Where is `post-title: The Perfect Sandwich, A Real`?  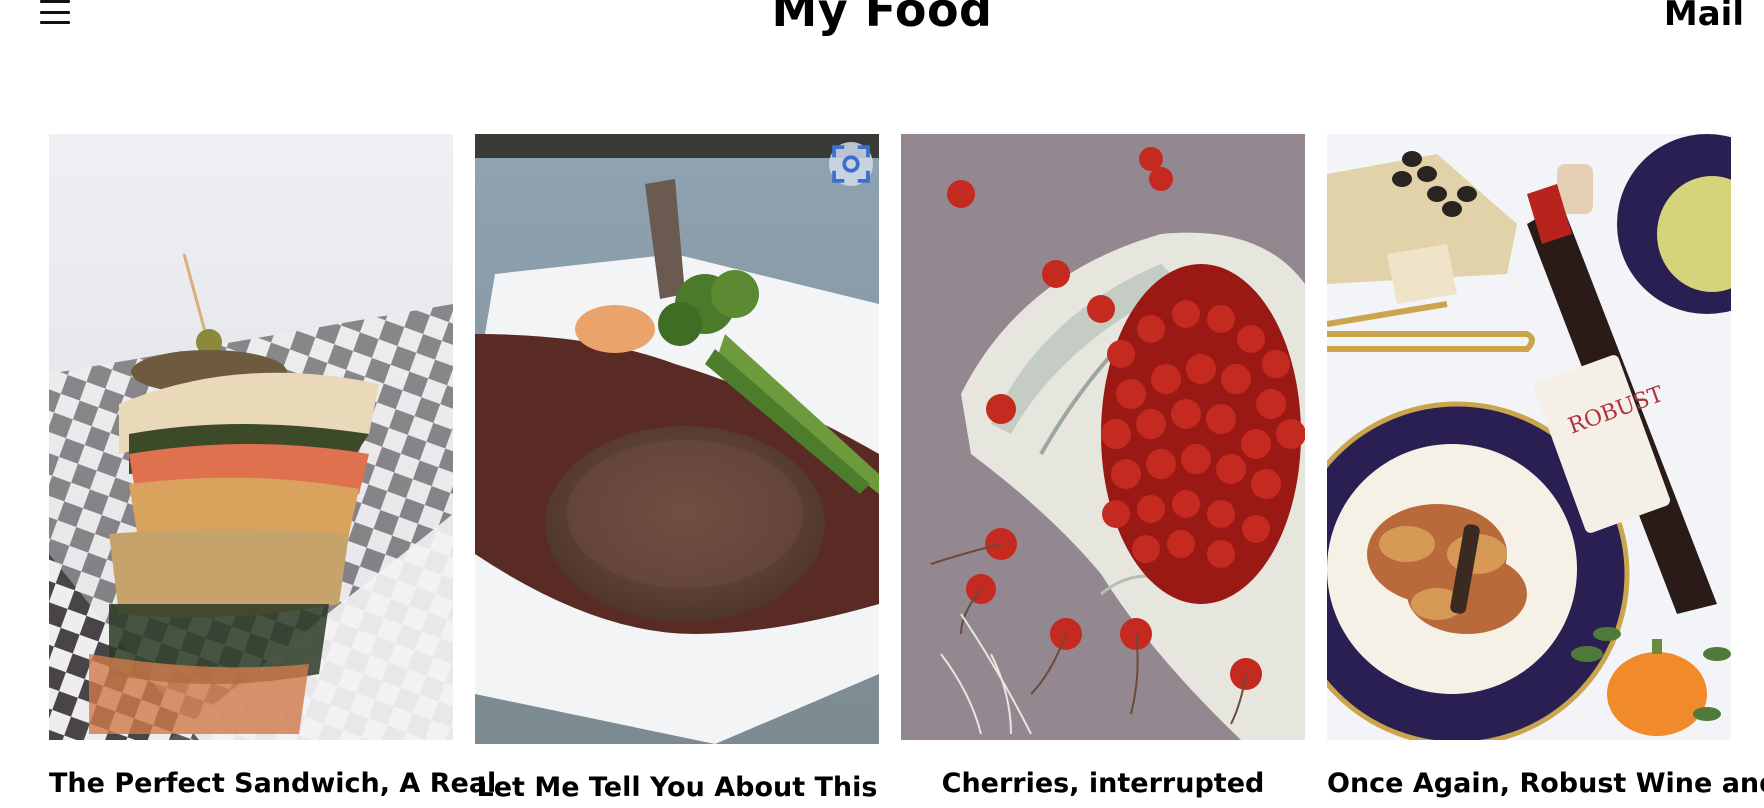
post-title: The Perfect Sandwich, A Real is located at coordinates (272, 784).